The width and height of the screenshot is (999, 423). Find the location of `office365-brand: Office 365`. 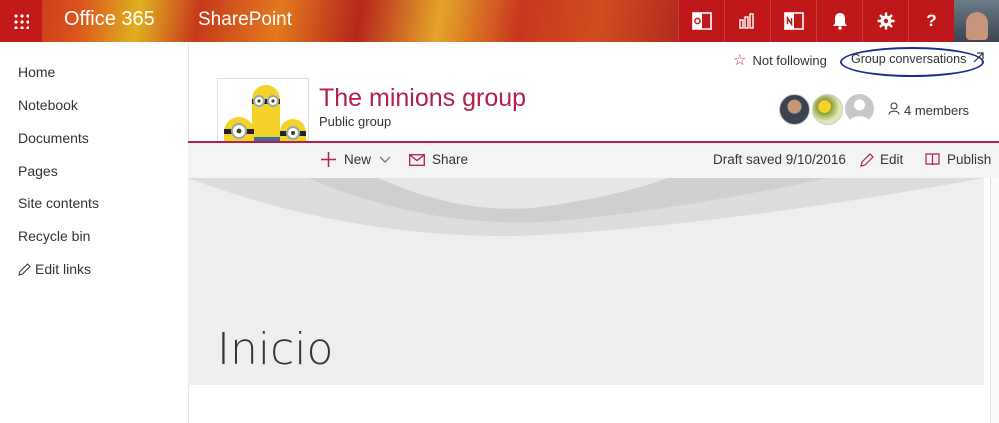

office365-brand: Office 365 is located at coordinates (109, 19).